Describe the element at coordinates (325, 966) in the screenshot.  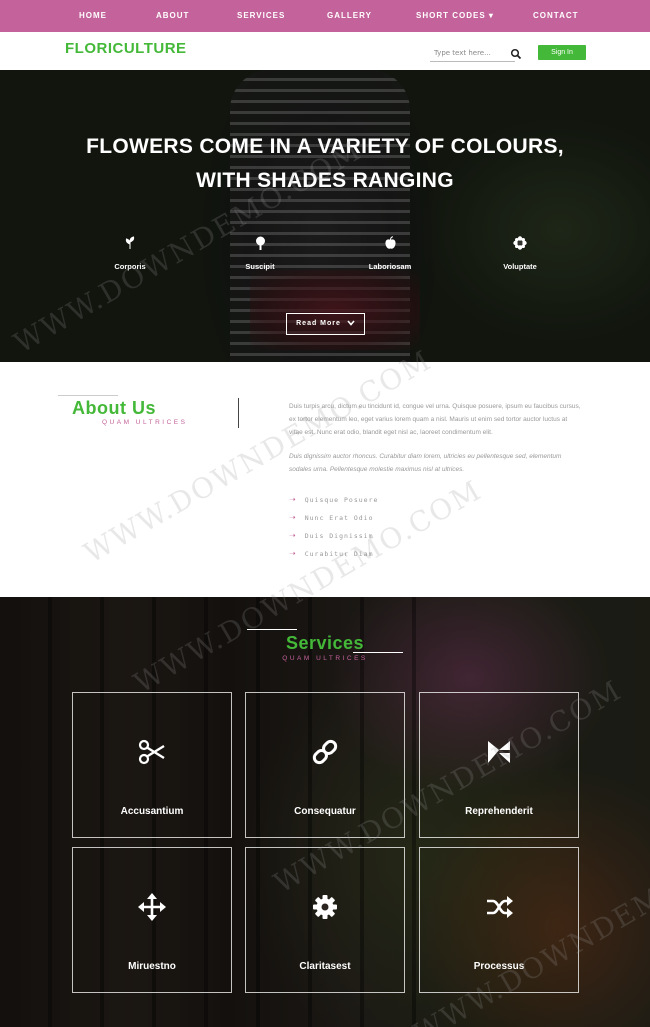
I see `service-label: Claritasest` at that location.